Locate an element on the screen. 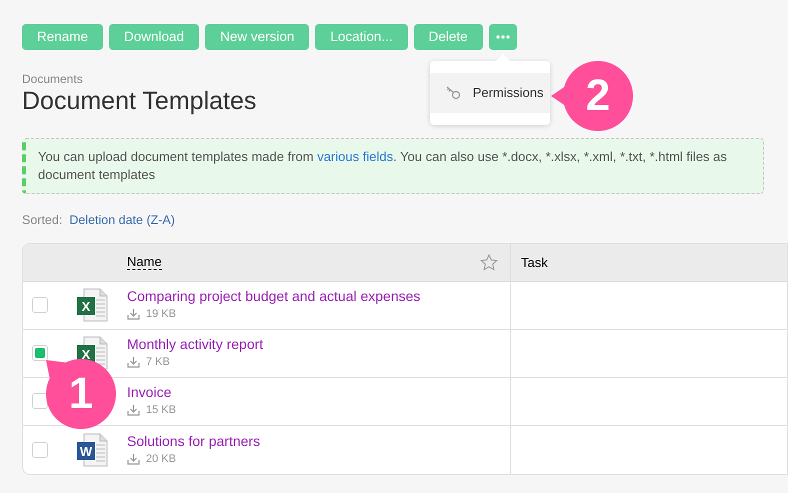 The width and height of the screenshot is (788, 493). file-size: 19 KB is located at coordinates (161, 314).